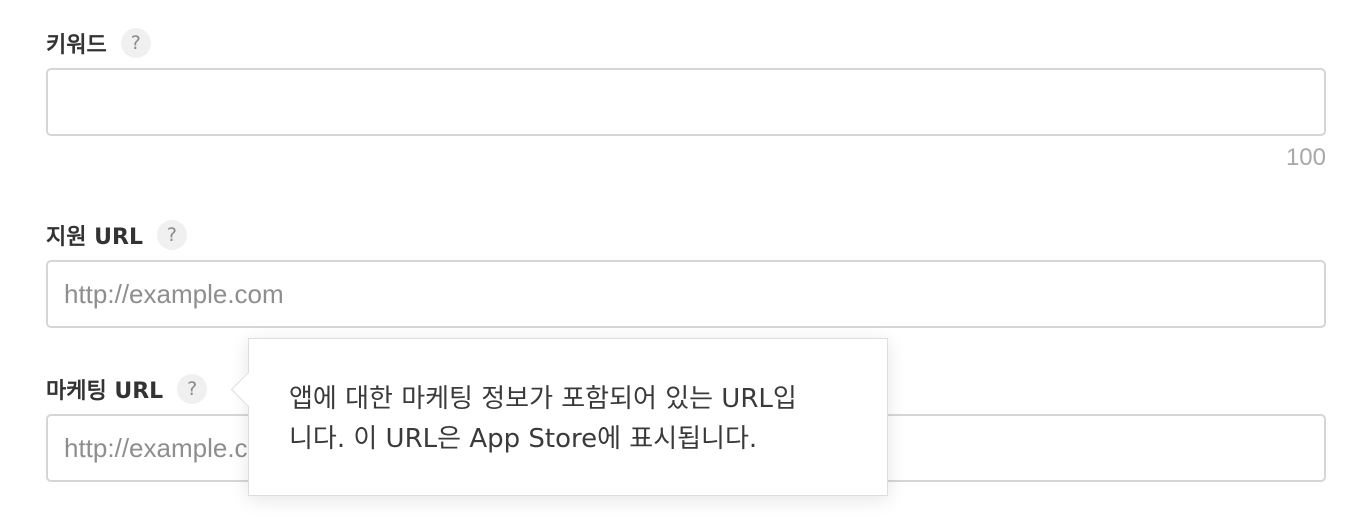 Image resolution: width=1354 pixels, height=528 pixels. What do you see at coordinates (248, 389) in the screenshot?
I see `tooltip-arrow` at bounding box center [248, 389].